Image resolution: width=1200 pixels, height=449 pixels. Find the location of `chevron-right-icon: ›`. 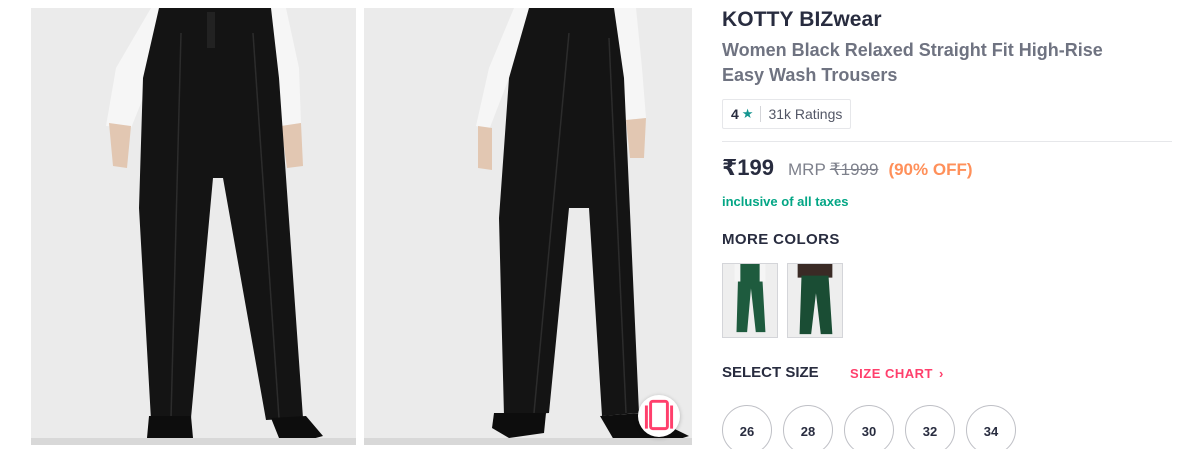

chevron-right-icon: › is located at coordinates (941, 373).